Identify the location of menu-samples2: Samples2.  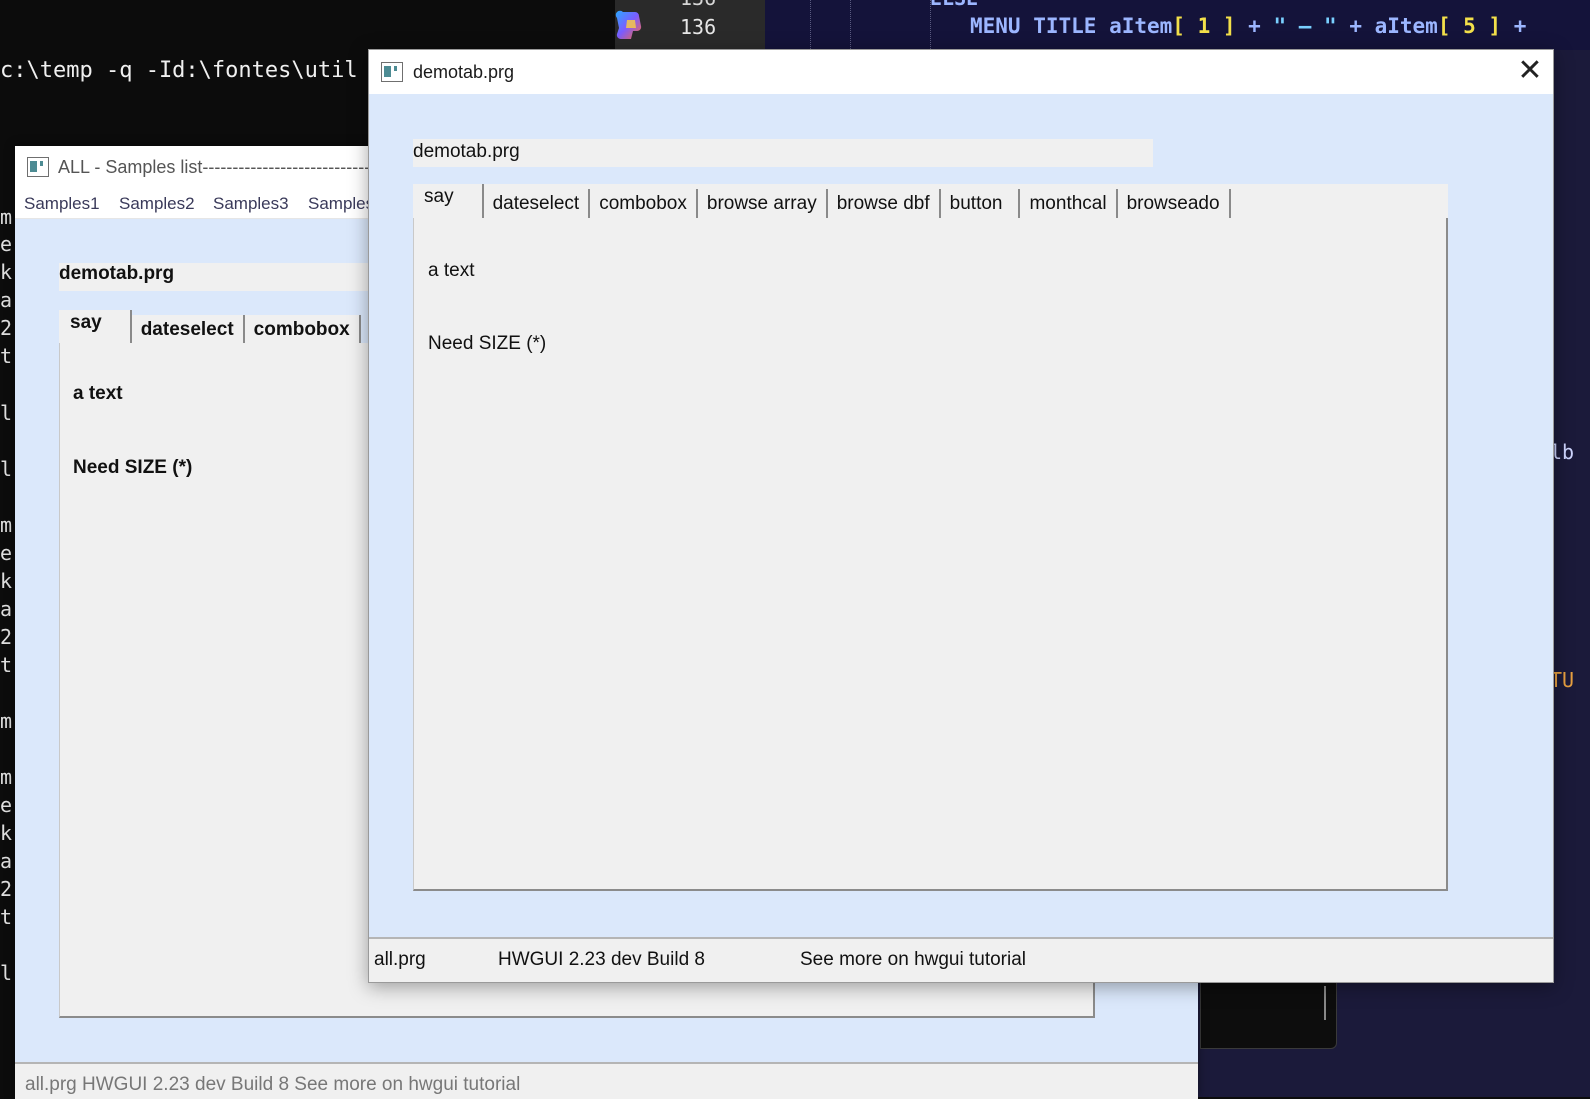
(157, 204).